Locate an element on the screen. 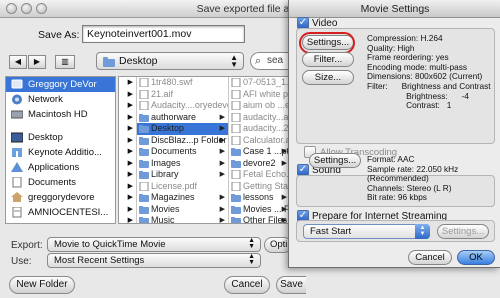 The image size is (500, 298). home-icon is located at coordinates (17, 197).